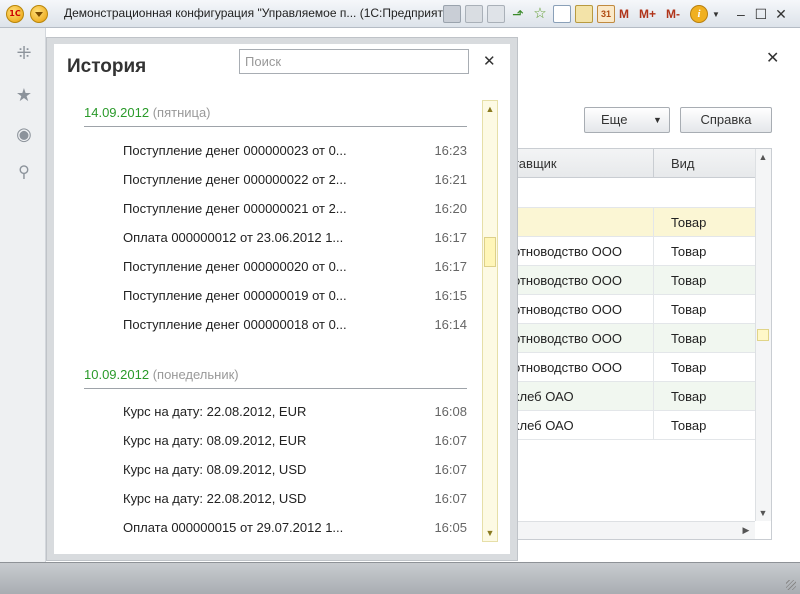 This screenshot has height=594, width=800. I want to click on section-panel: ⁜ ★ ◉ ⚲, so click(23, 295).